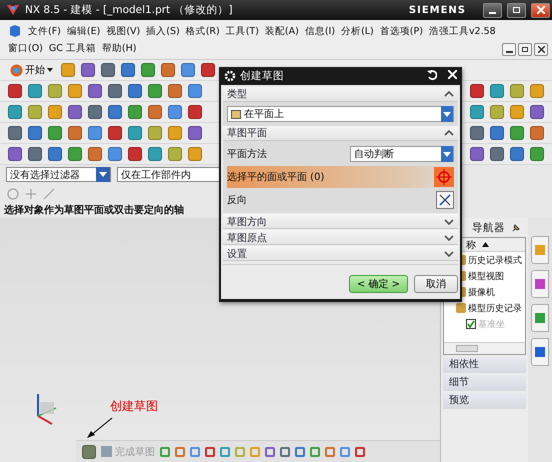 The height and width of the screenshot is (462, 552). I want to click on menu-item: 工具(T), so click(242, 31).